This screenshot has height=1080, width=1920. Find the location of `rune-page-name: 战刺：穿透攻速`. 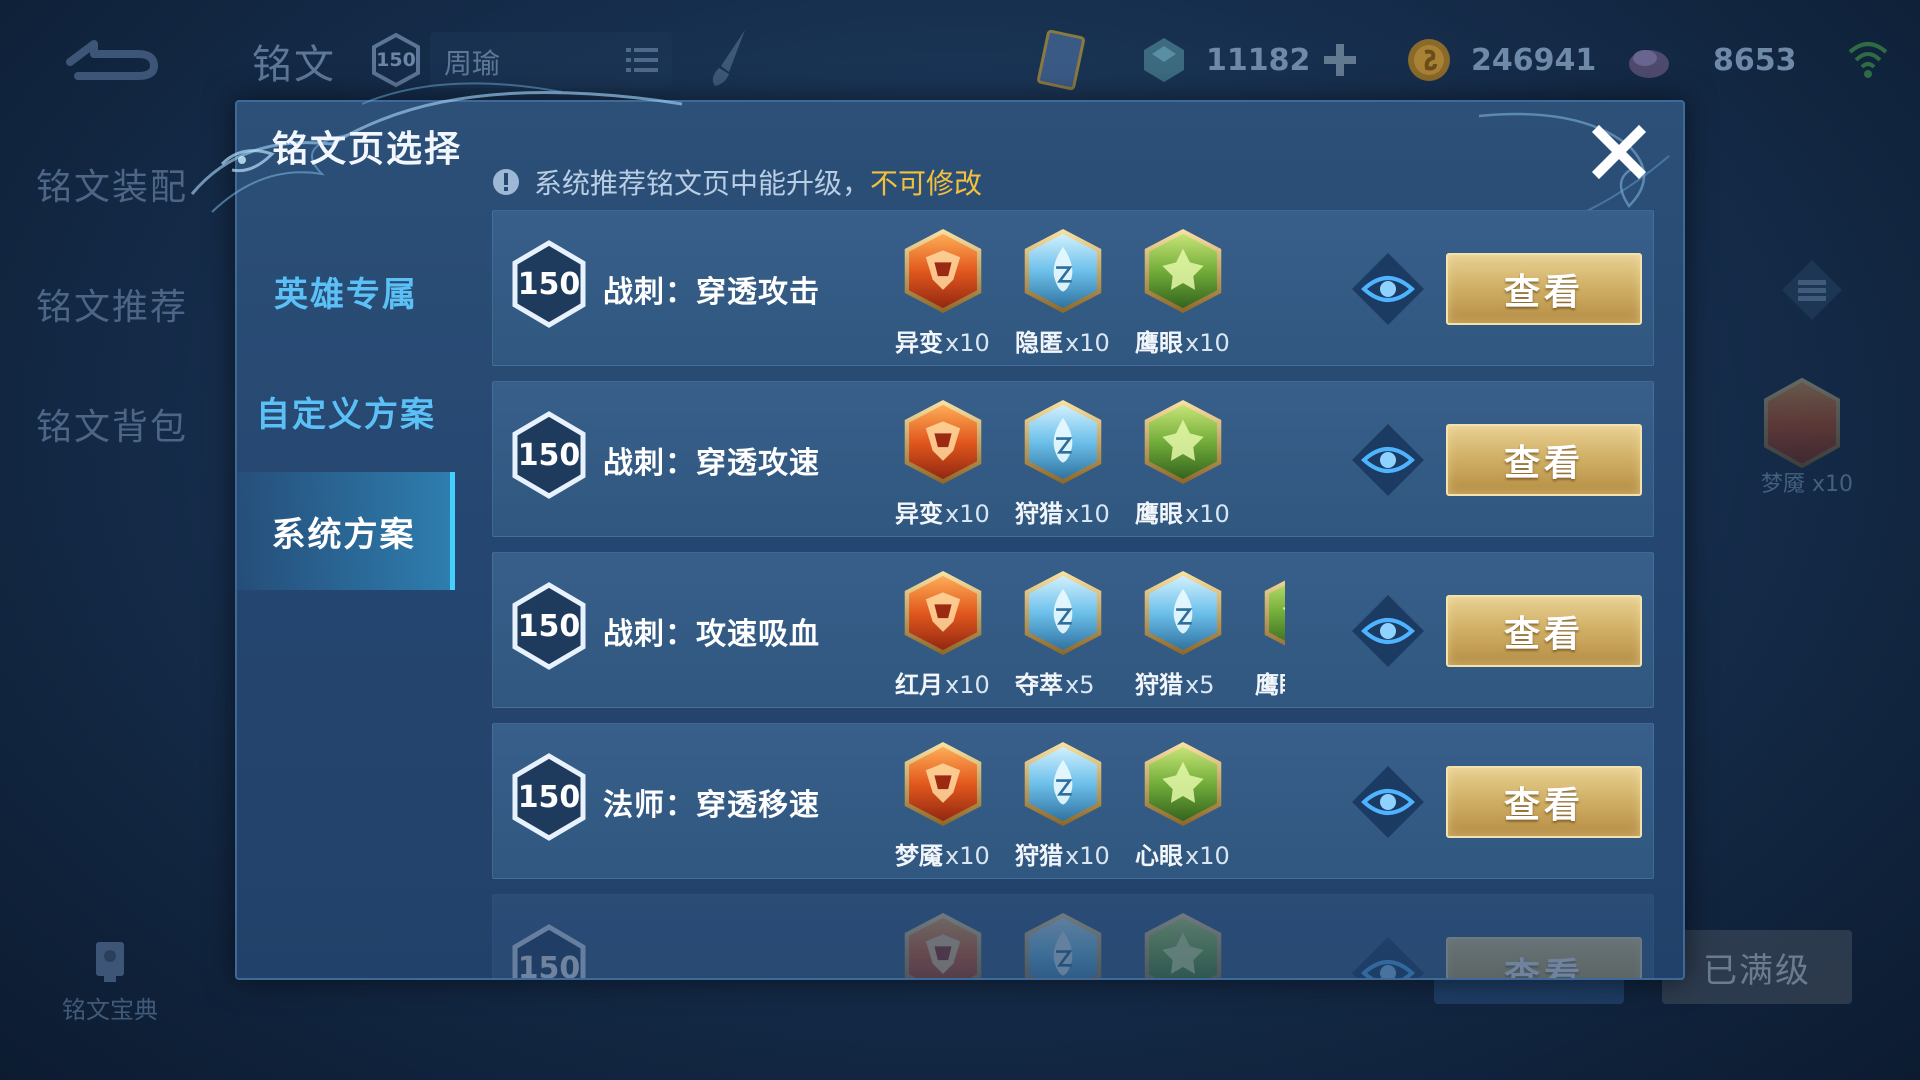

rune-page-name: 战刺：穿透攻速 is located at coordinates (711, 463).